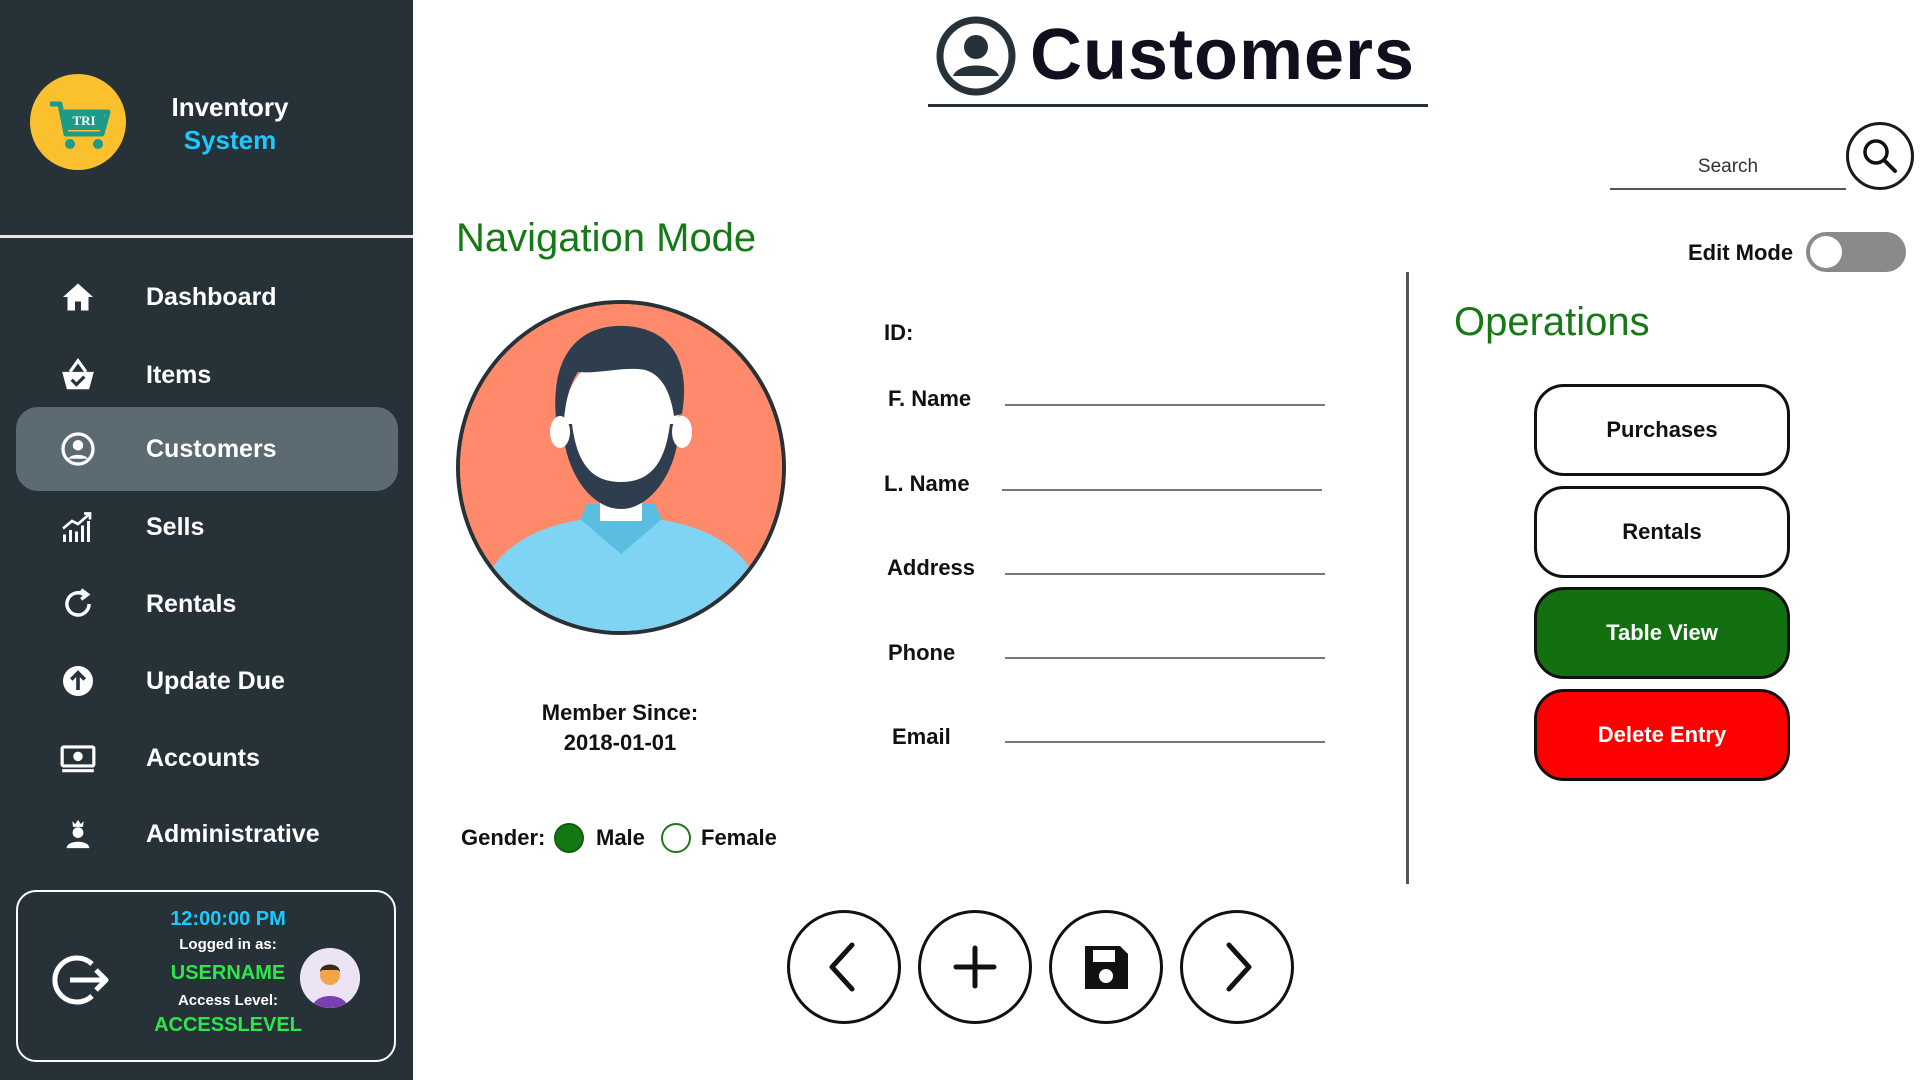  I want to click on title-underline, so click(1178, 105).